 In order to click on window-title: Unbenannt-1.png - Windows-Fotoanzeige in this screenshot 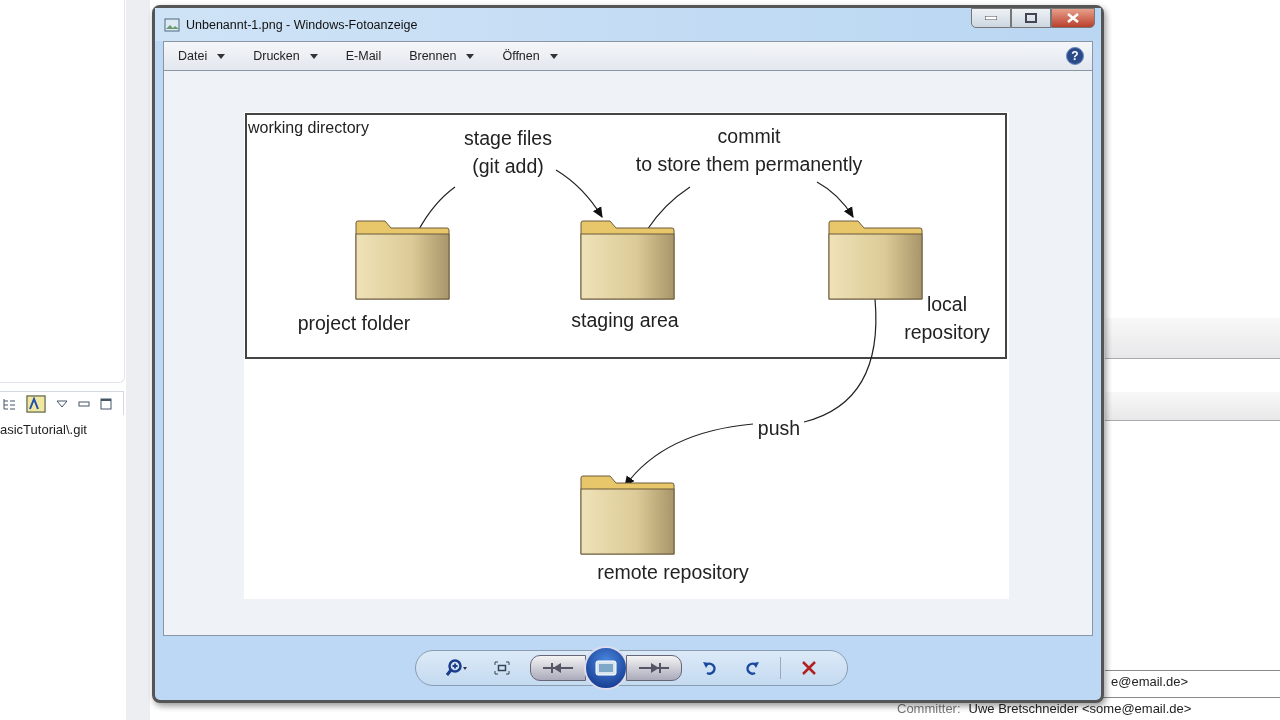, I will do `click(302, 24)`.